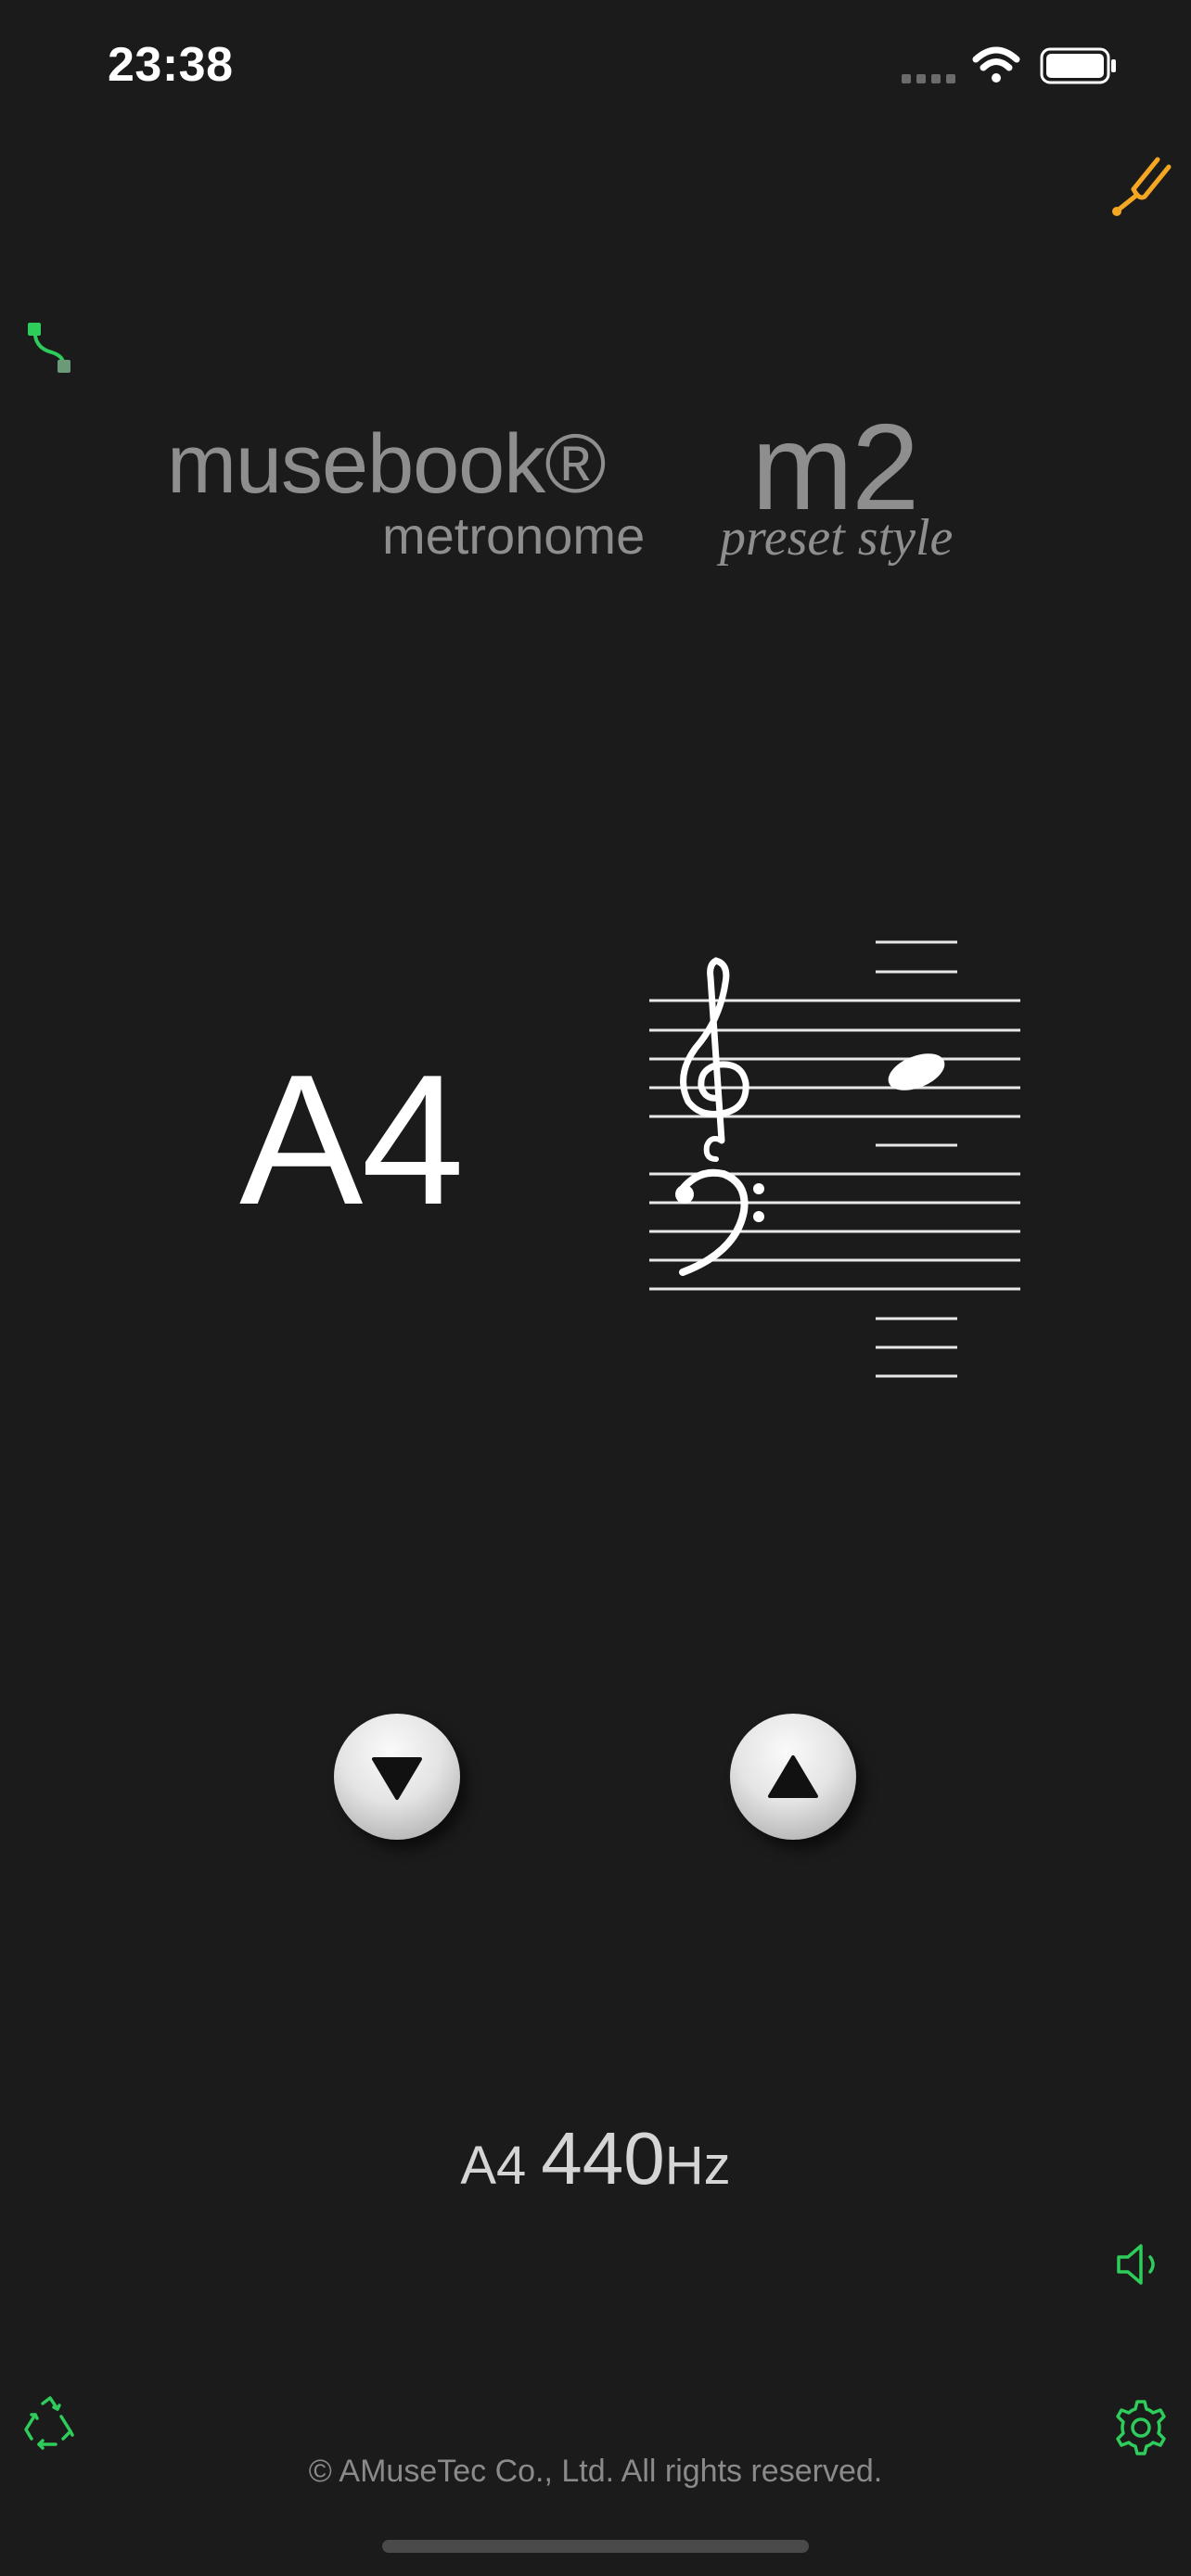  What do you see at coordinates (51, 346) in the screenshot?
I see `route-icon` at bounding box center [51, 346].